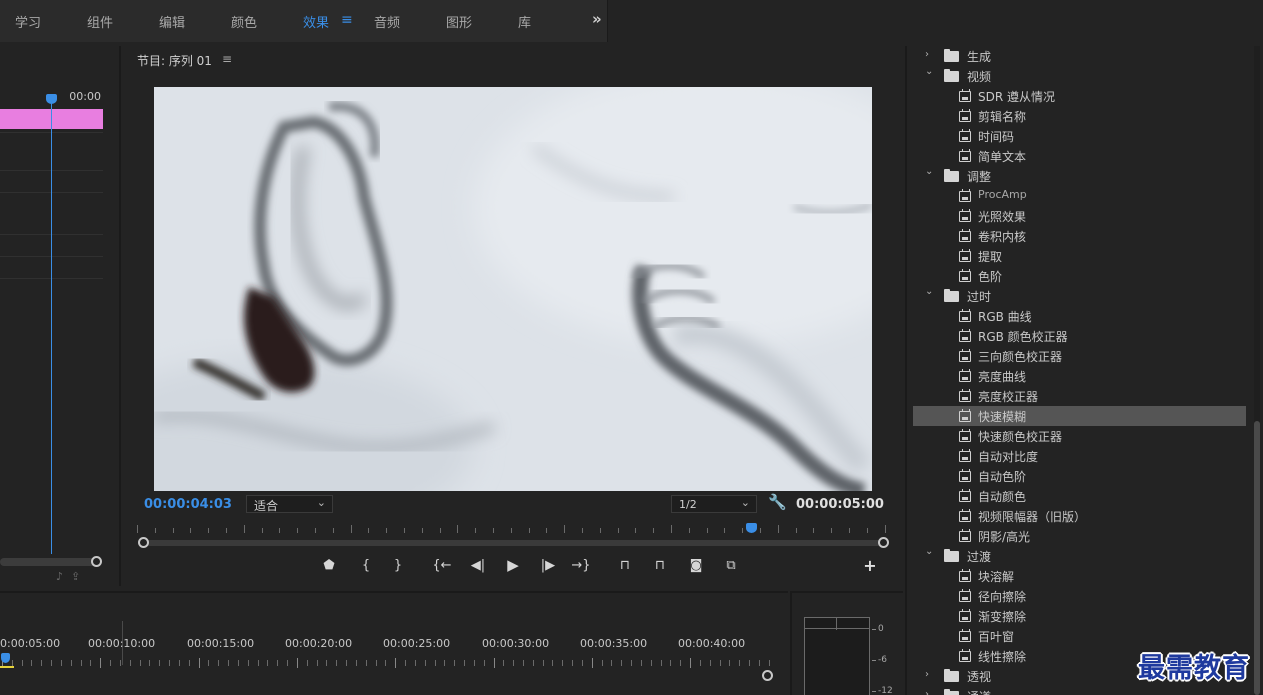 The height and width of the screenshot is (695, 1263). What do you see at coordinates (1079, 136) in the screenshot?
I see `effect-item: 时间码` at bounding box center [1079, 136].